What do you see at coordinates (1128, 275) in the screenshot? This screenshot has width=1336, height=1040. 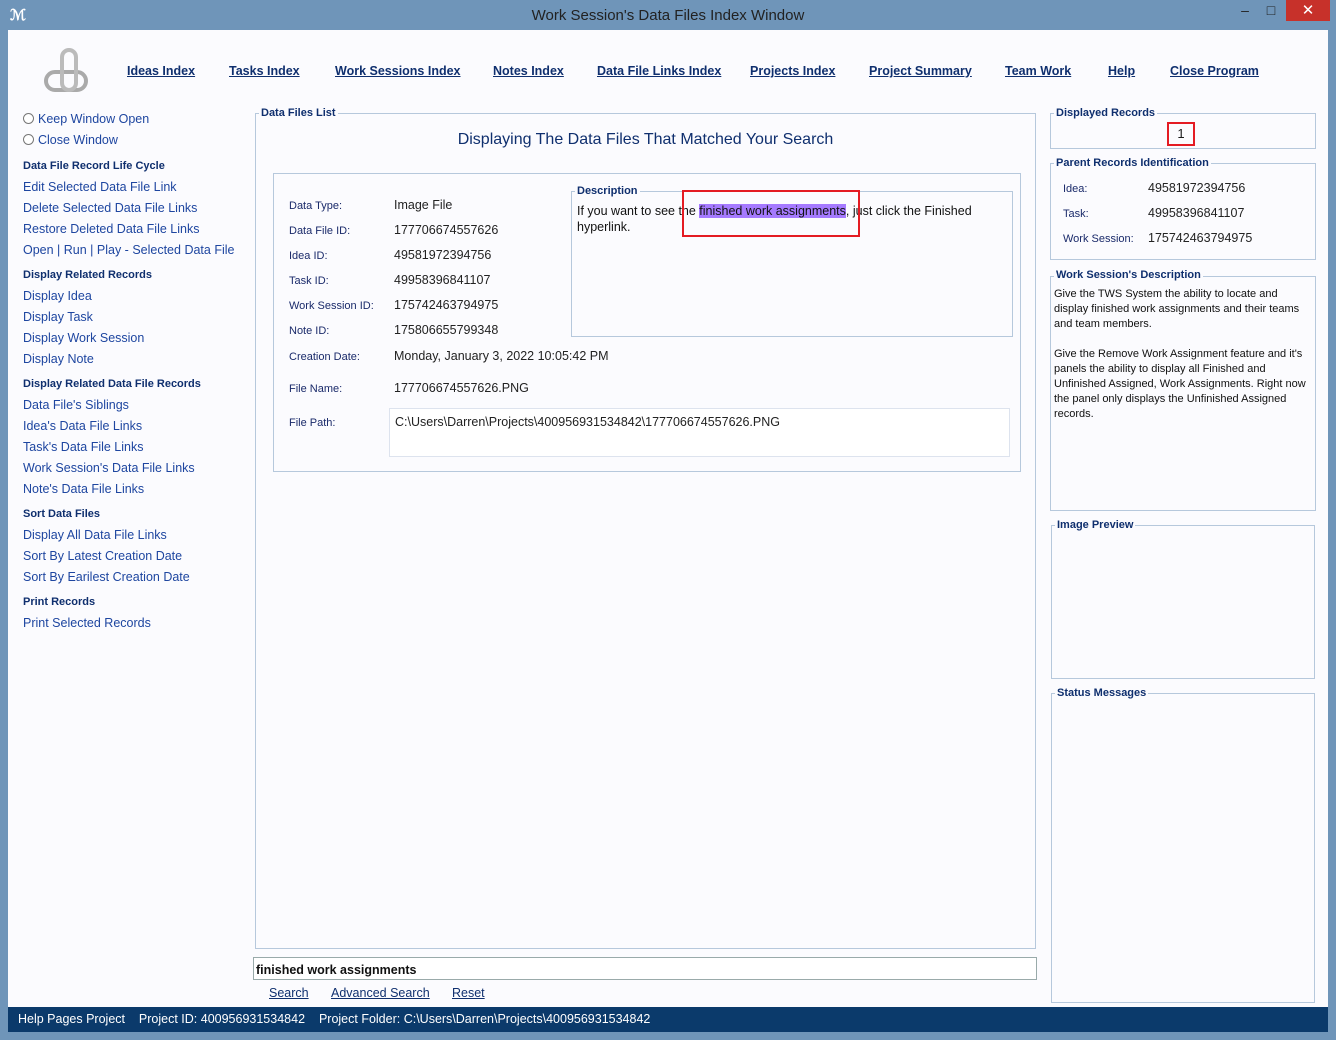 I see `ws-desc-legend: Work Session's Description` at bounding box center [1128, 275].